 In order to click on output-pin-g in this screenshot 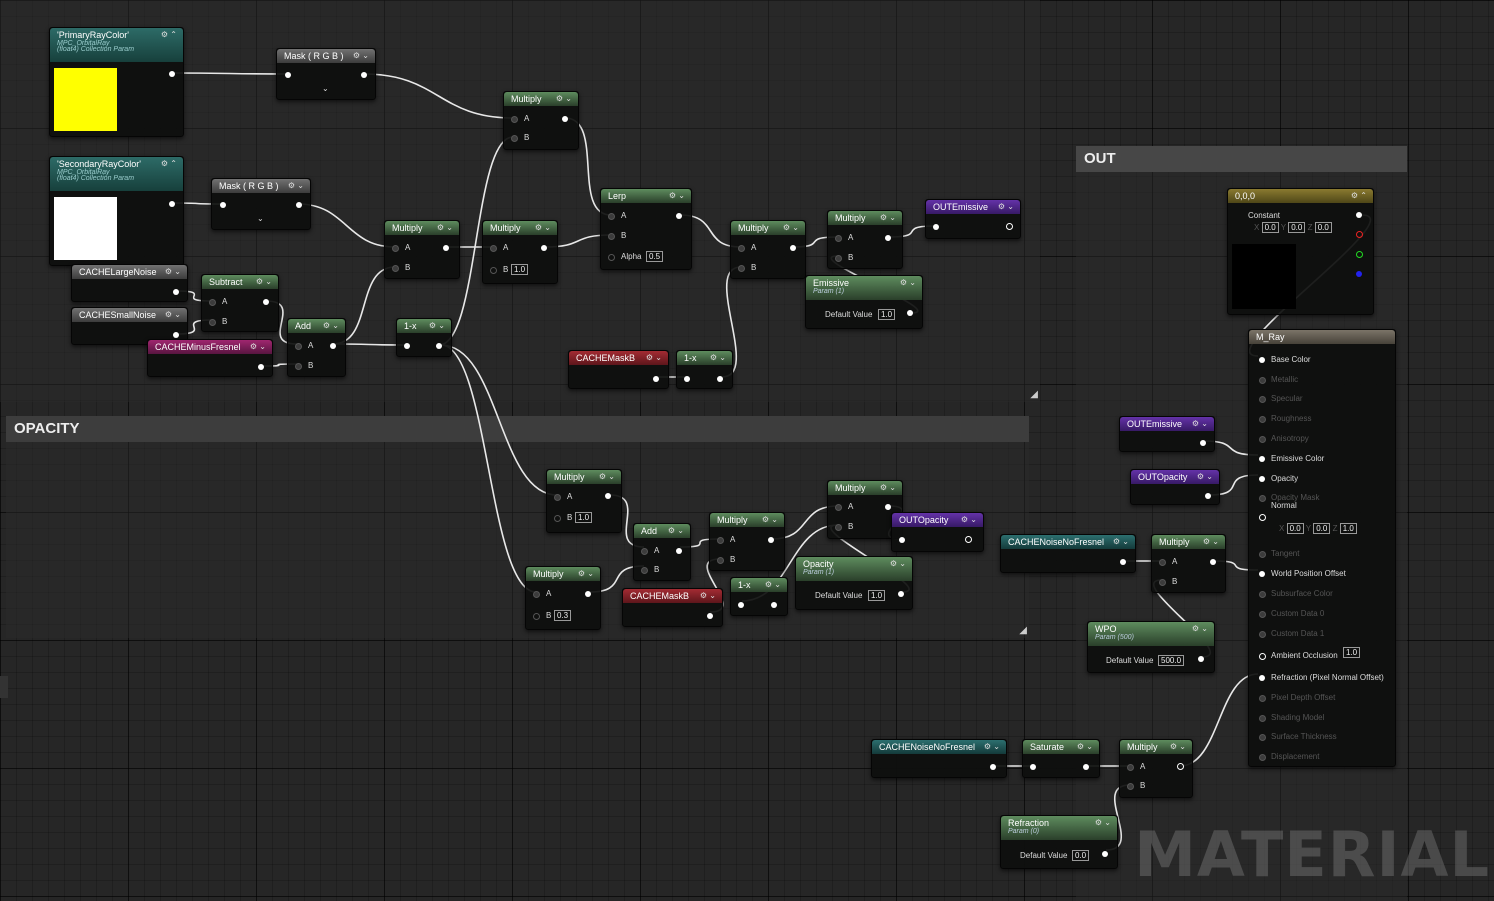, I will do `click(1359, 254)`.